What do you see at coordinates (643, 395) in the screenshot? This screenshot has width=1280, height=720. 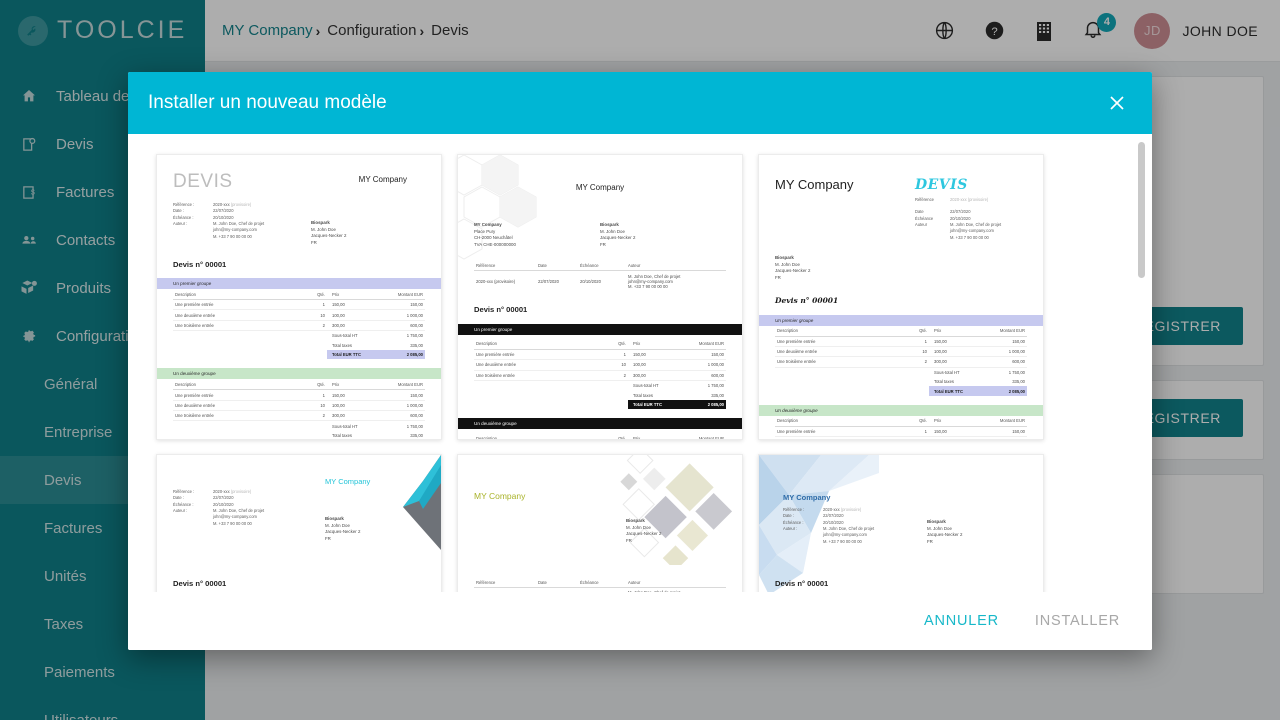 I see `total-label: Total taxes` at bounding box center [643, 395].